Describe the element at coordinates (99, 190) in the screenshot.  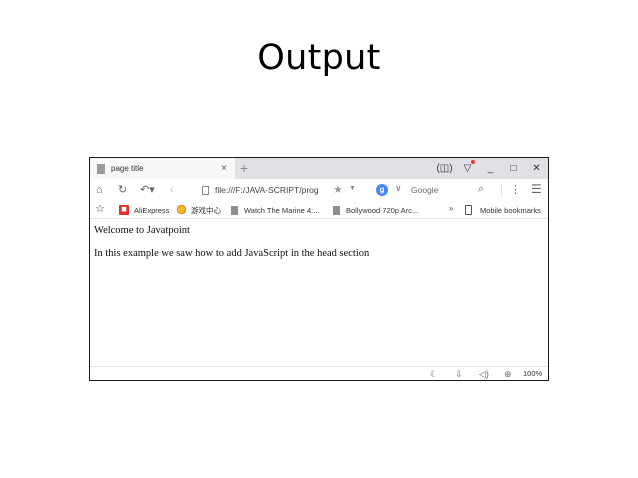
I see `home-icon: ⌂` at that location.